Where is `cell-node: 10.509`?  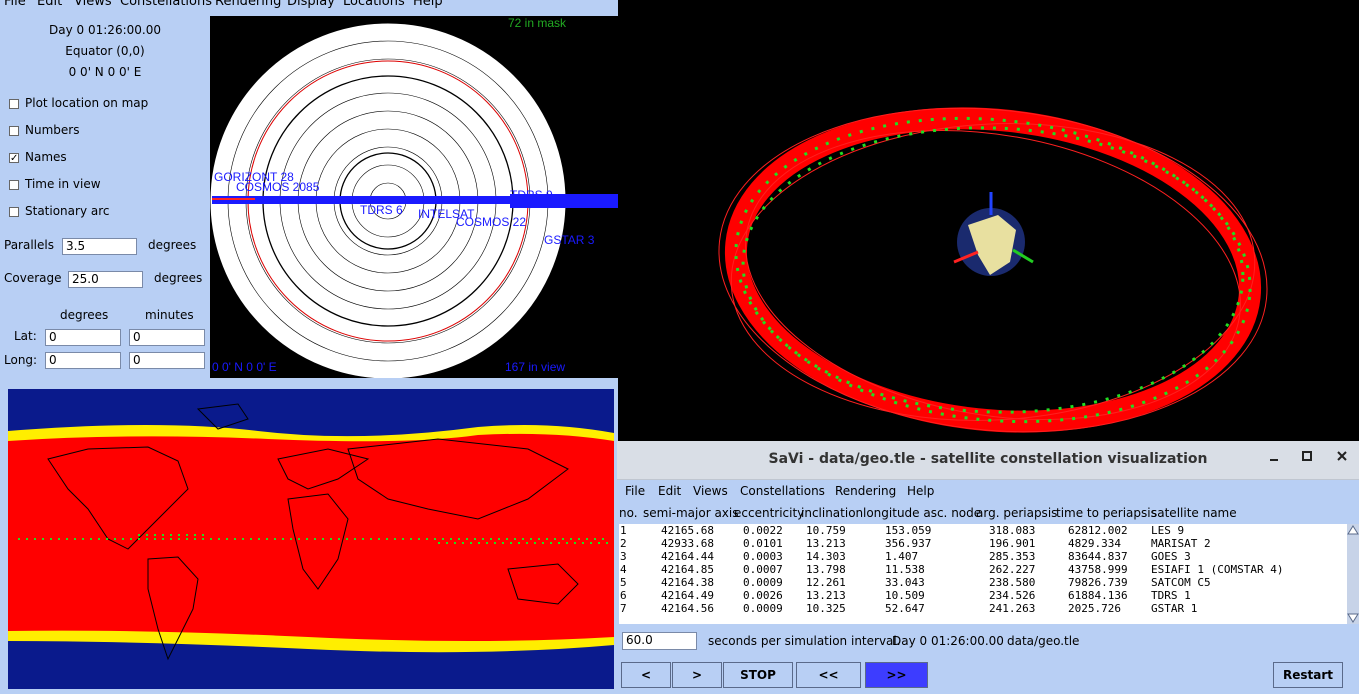
cell-node: 10.509 is located at coordinates (905, 595).